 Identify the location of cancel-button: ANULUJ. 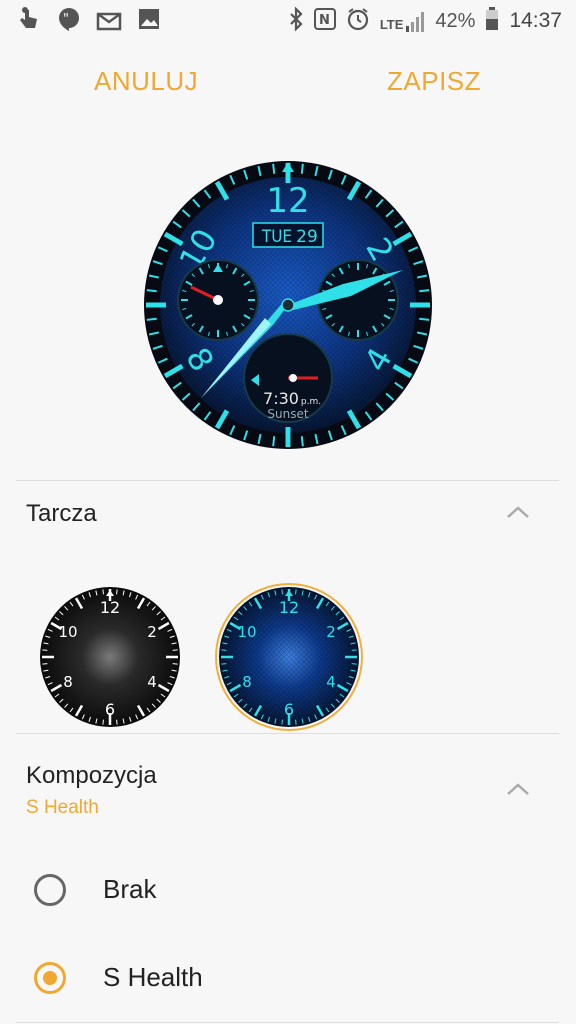
(146, 81).